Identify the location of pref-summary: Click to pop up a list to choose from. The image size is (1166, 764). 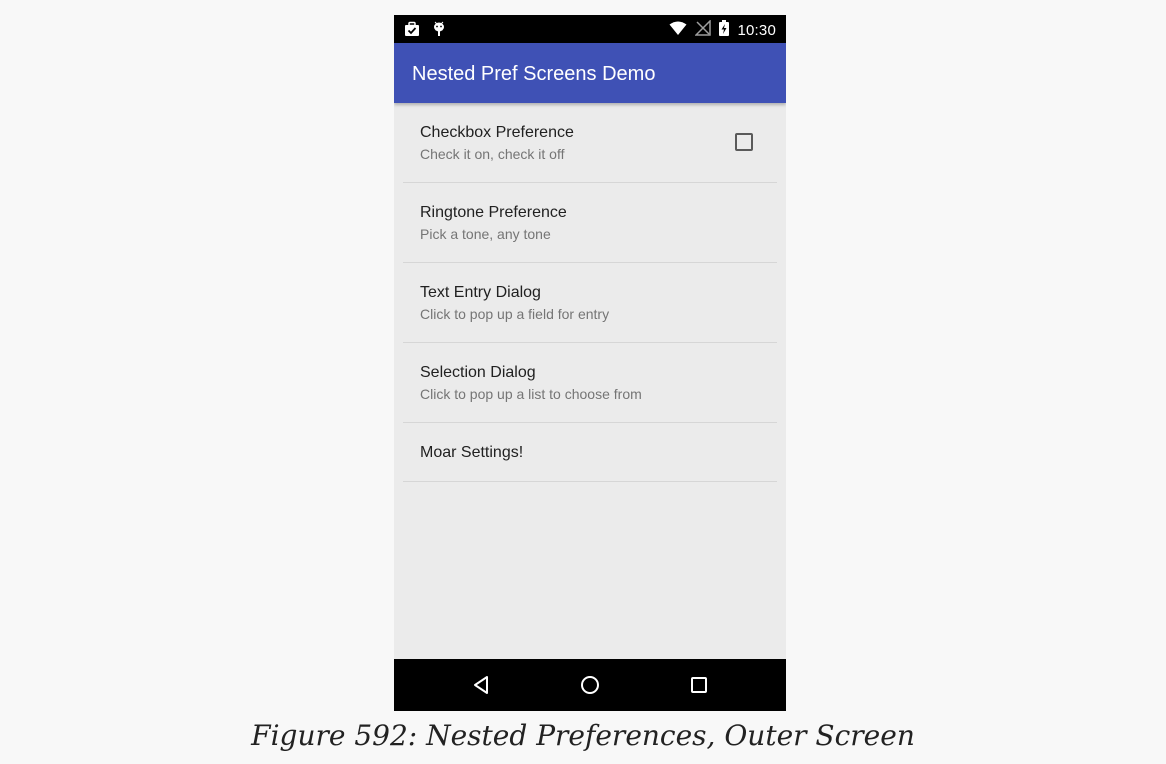
(531, 394).